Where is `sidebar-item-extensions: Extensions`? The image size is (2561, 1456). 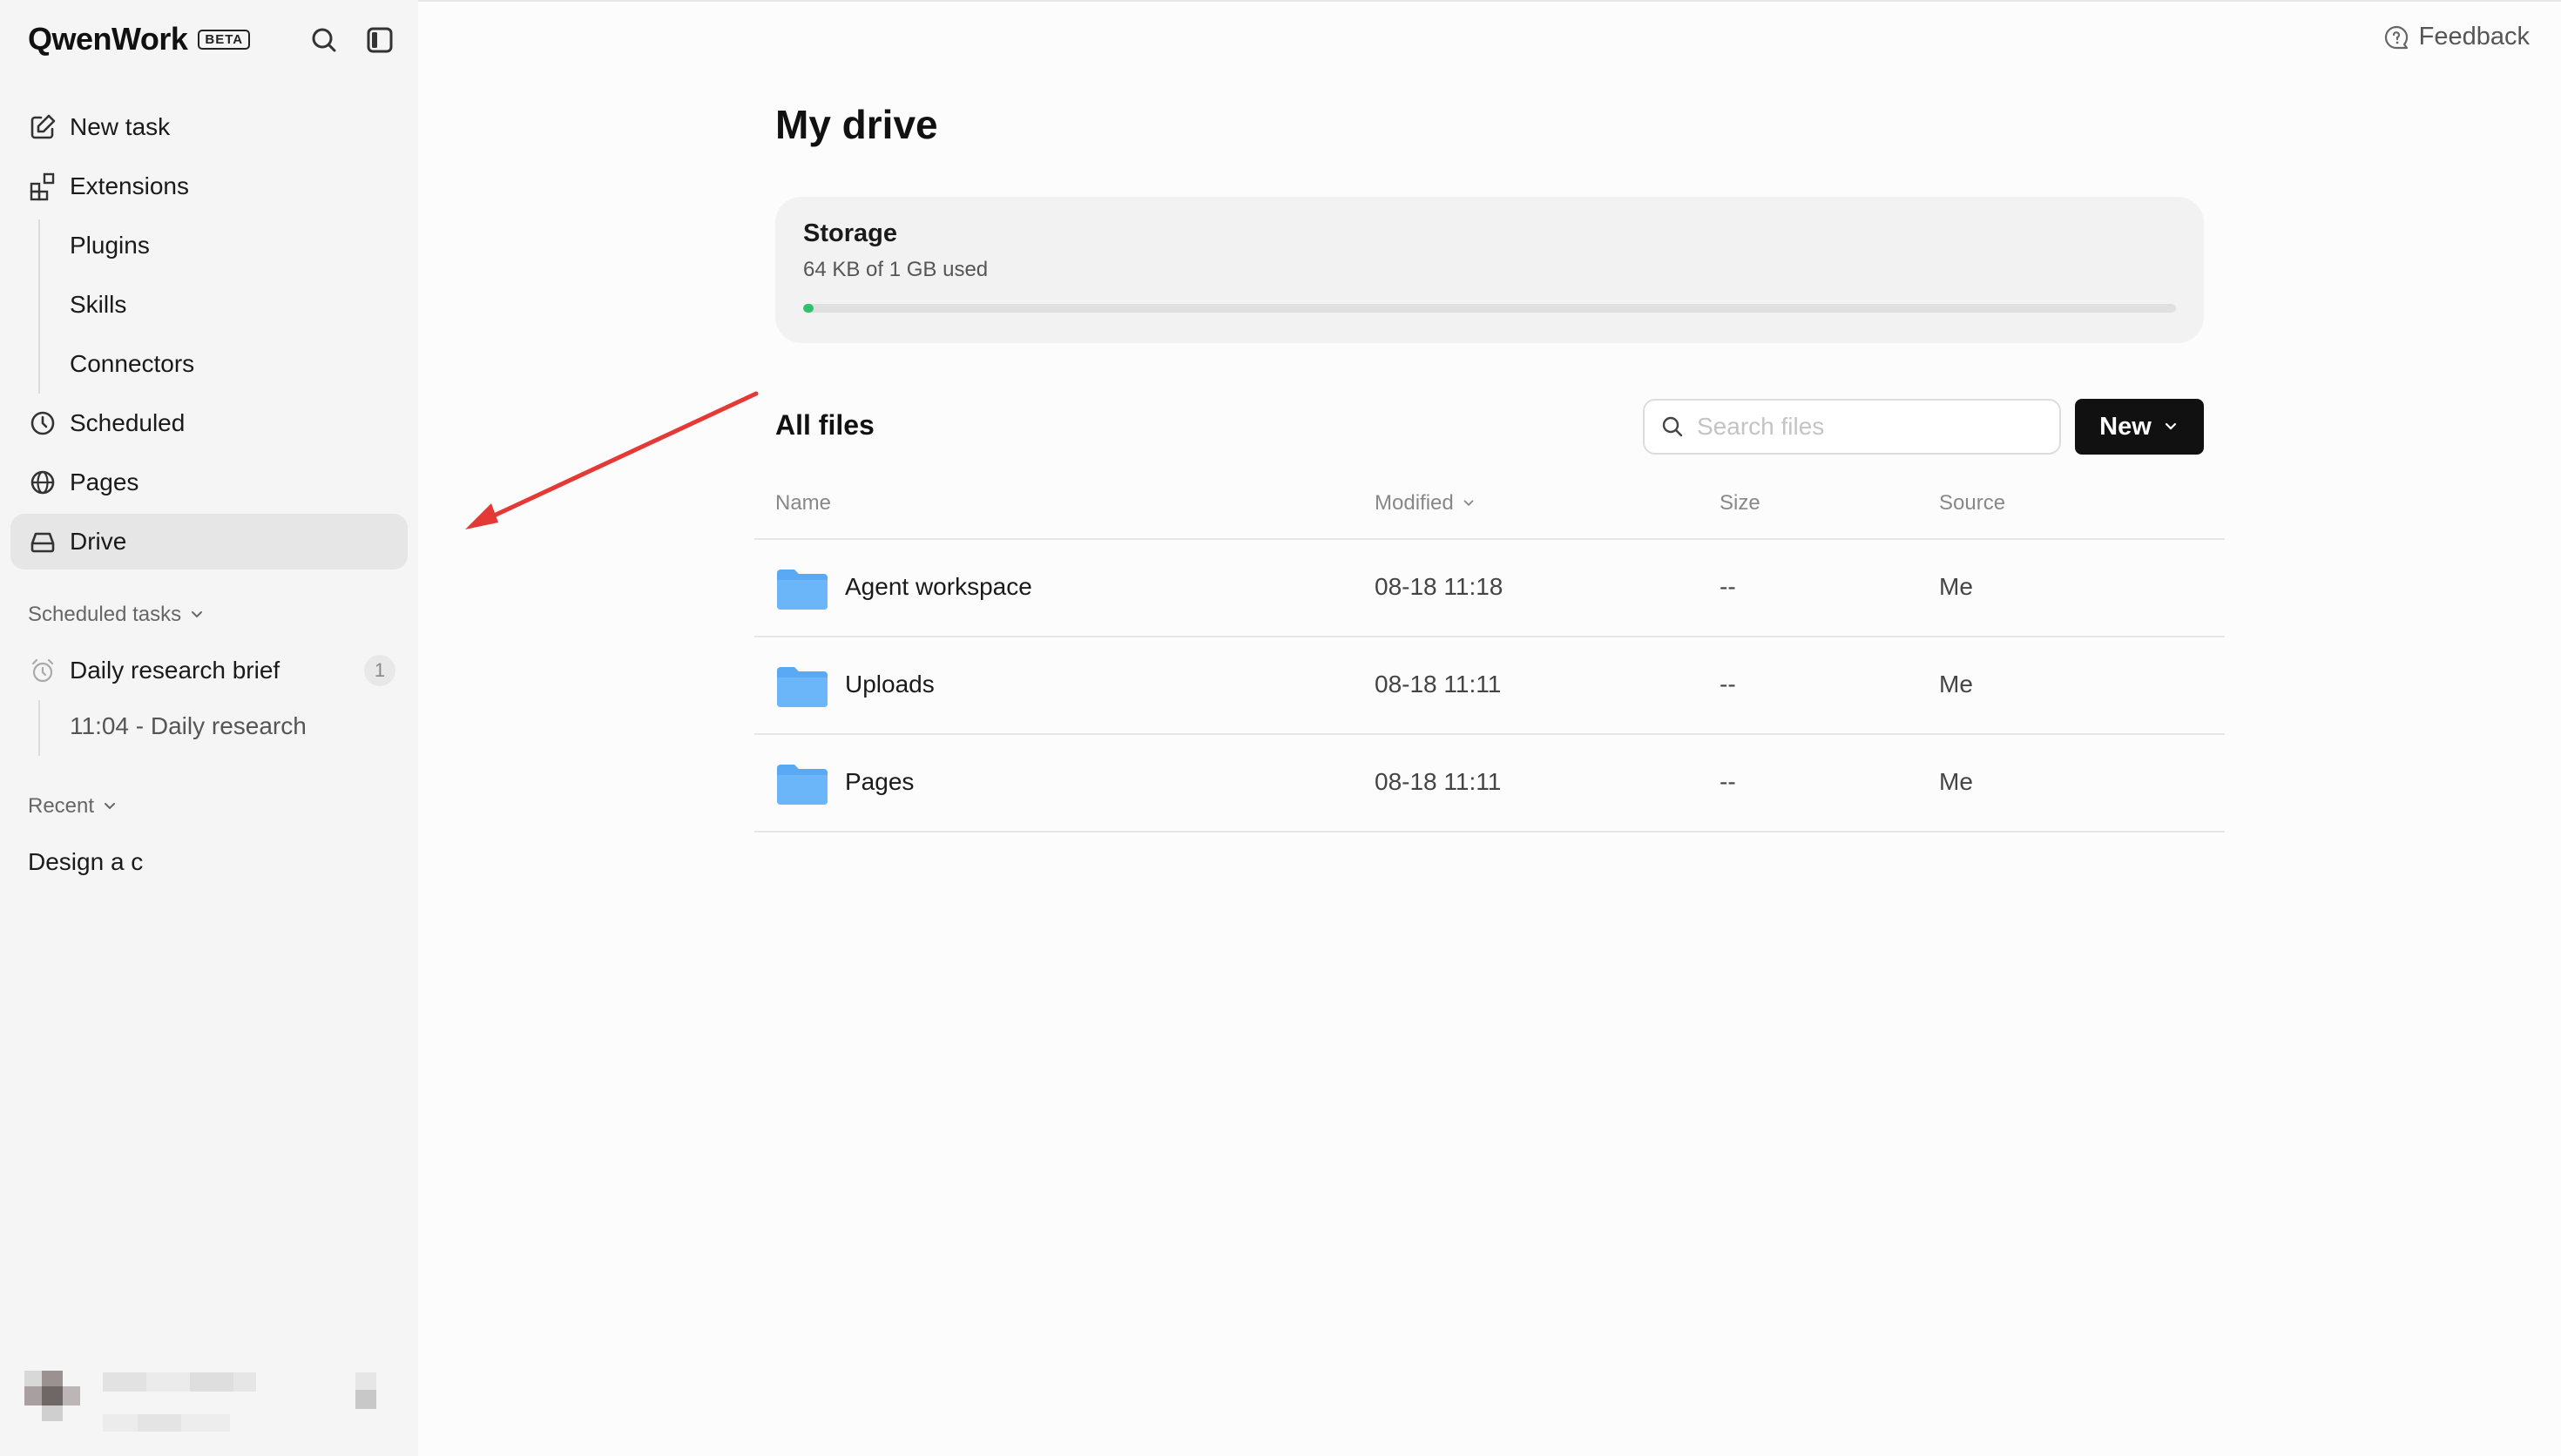 sidebar-item-extensions: Extensions is located at coordinates (209, 186).